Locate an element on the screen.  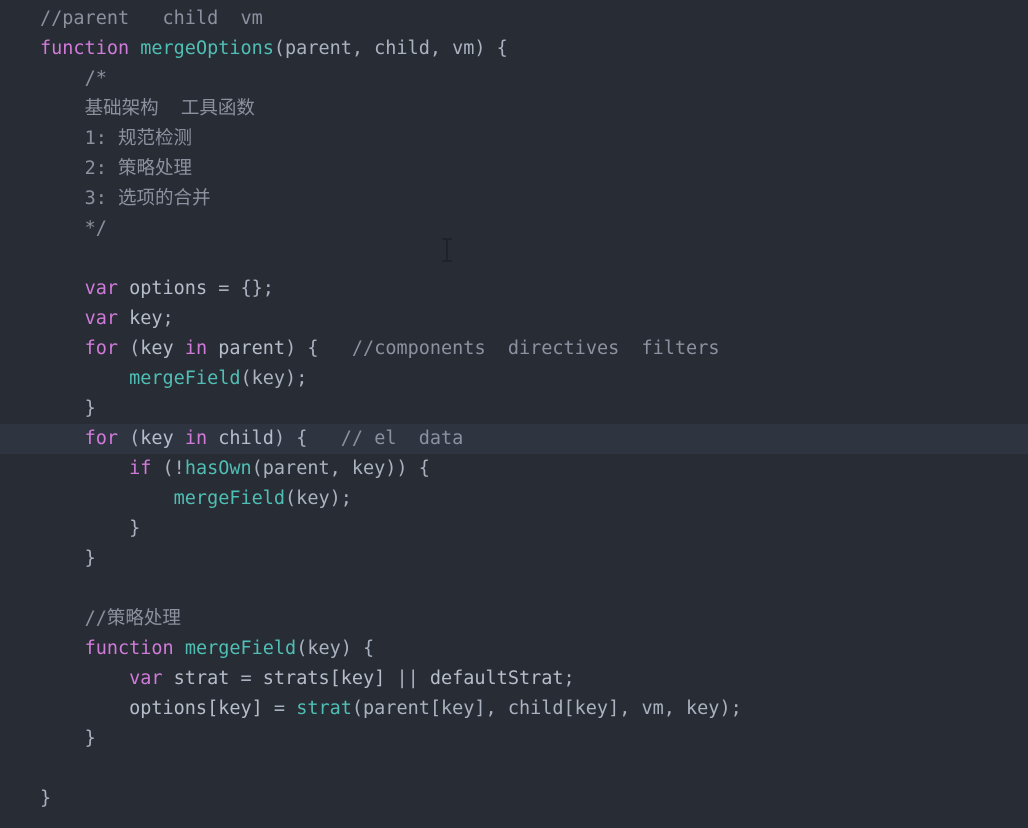
code-line: function mergeField(key) { is located at coordinates (514, 649).